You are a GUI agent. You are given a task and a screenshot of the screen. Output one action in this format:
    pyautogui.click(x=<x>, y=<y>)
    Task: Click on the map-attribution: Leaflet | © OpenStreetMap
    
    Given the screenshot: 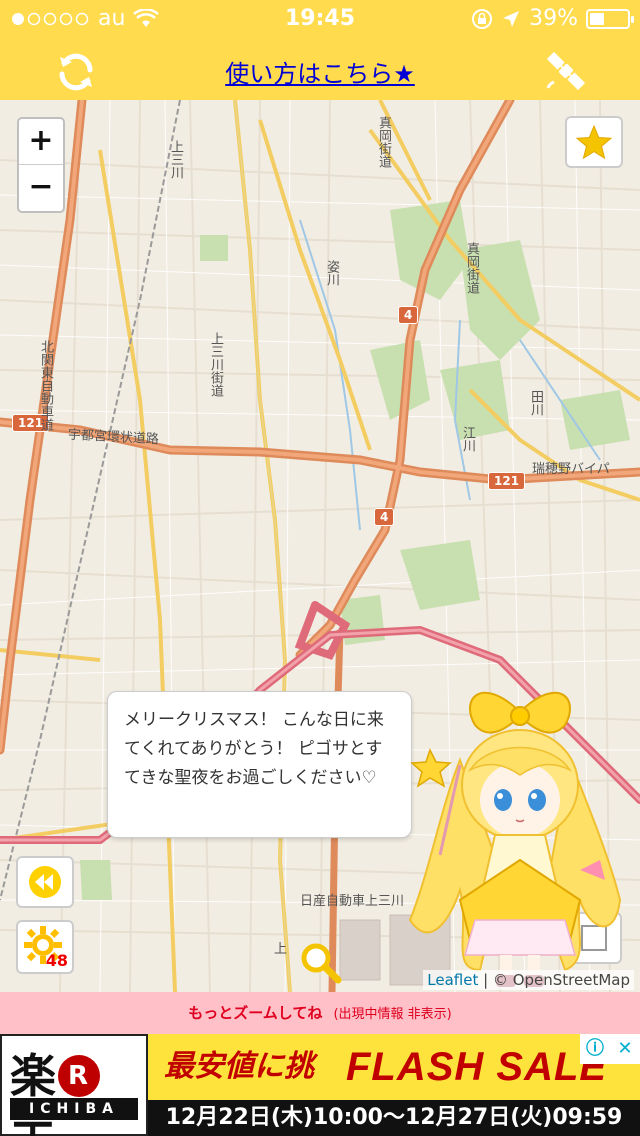 What is the action you would take?
    pyautogui.click(x=528, y=980)
    